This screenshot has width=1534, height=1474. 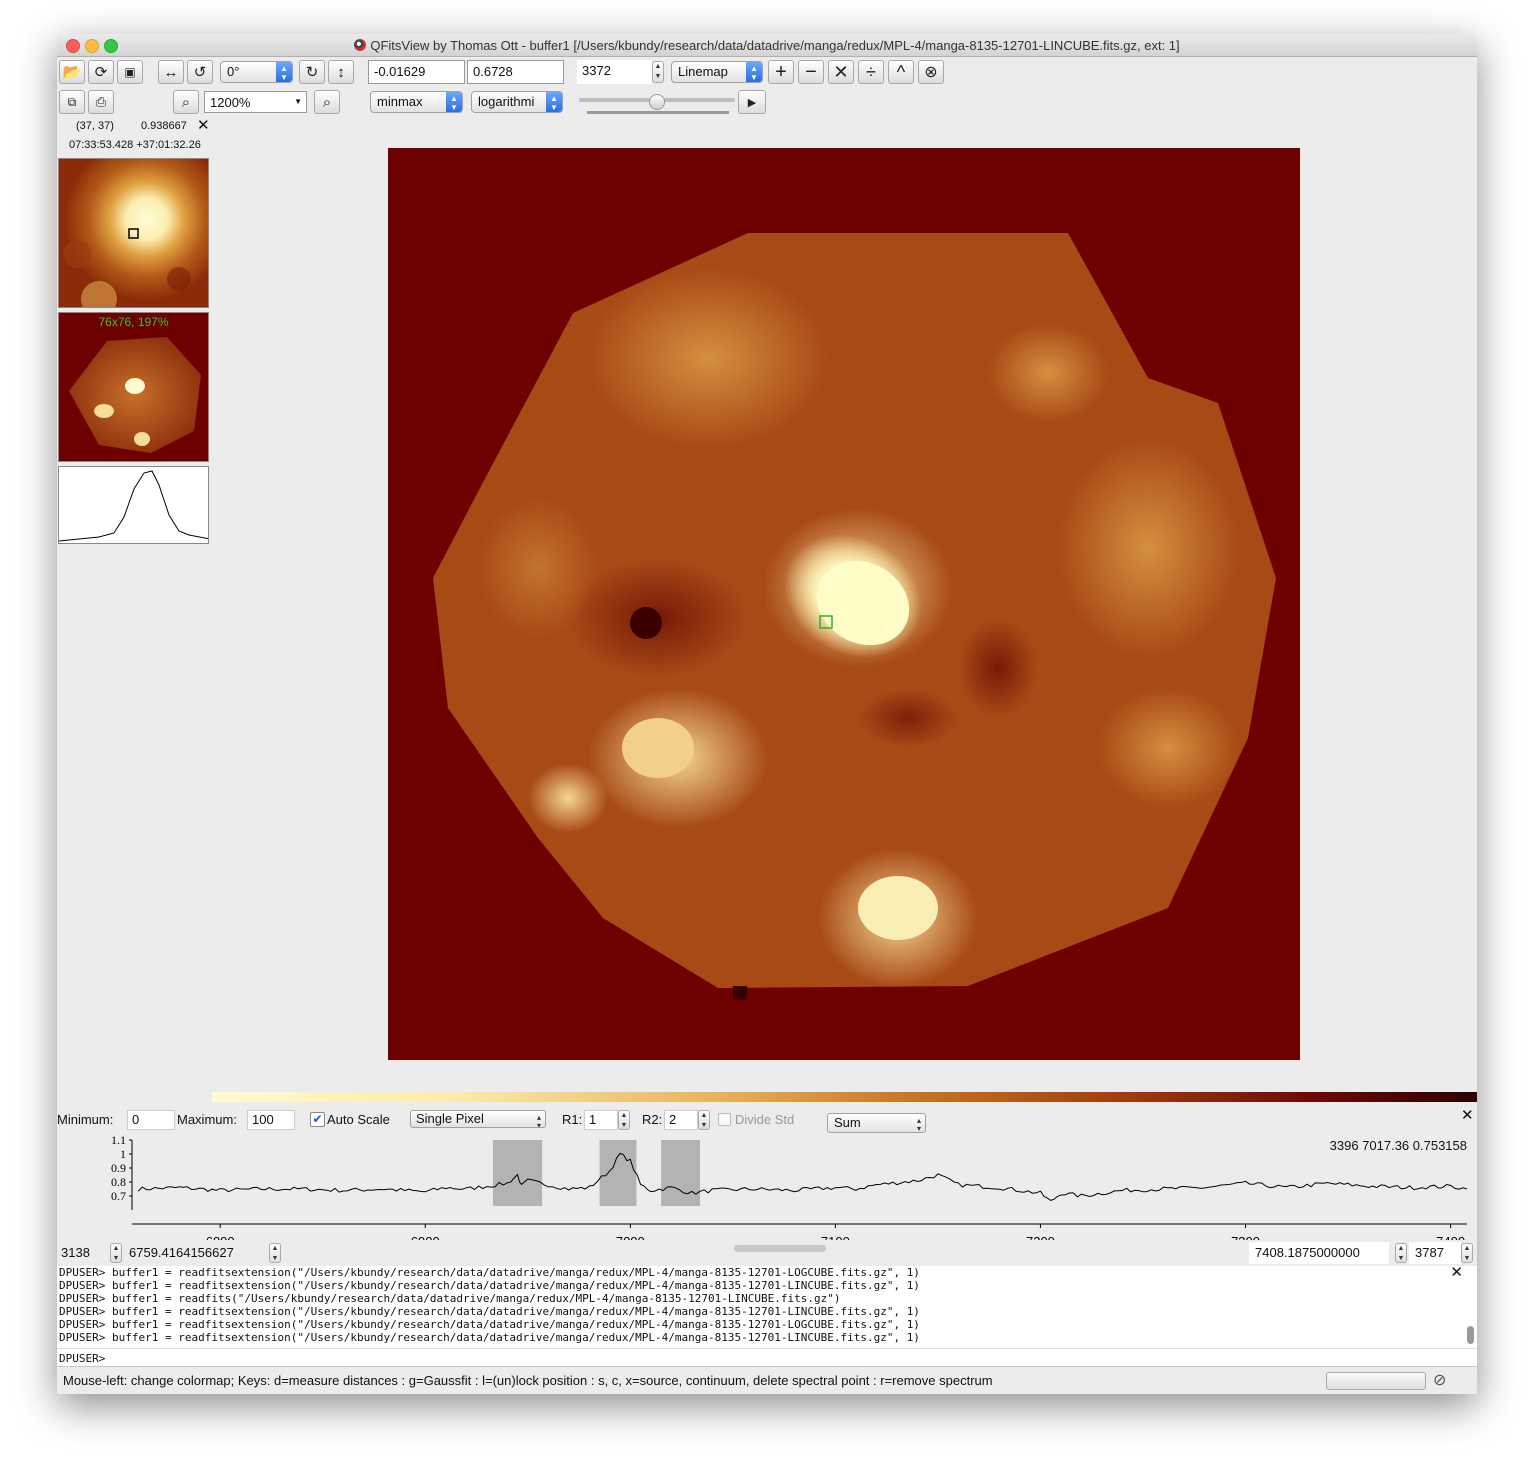 I want to click on caret-up-icon: ^, so click(x=901, y=71).